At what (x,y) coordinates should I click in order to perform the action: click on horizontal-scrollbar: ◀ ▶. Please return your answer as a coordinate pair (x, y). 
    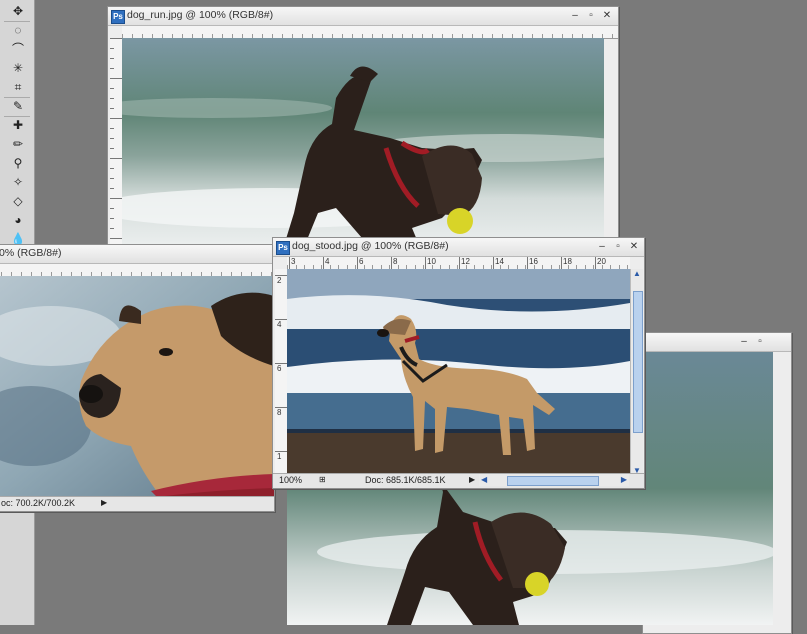
    Looking at the image, I should click on (554, 480).